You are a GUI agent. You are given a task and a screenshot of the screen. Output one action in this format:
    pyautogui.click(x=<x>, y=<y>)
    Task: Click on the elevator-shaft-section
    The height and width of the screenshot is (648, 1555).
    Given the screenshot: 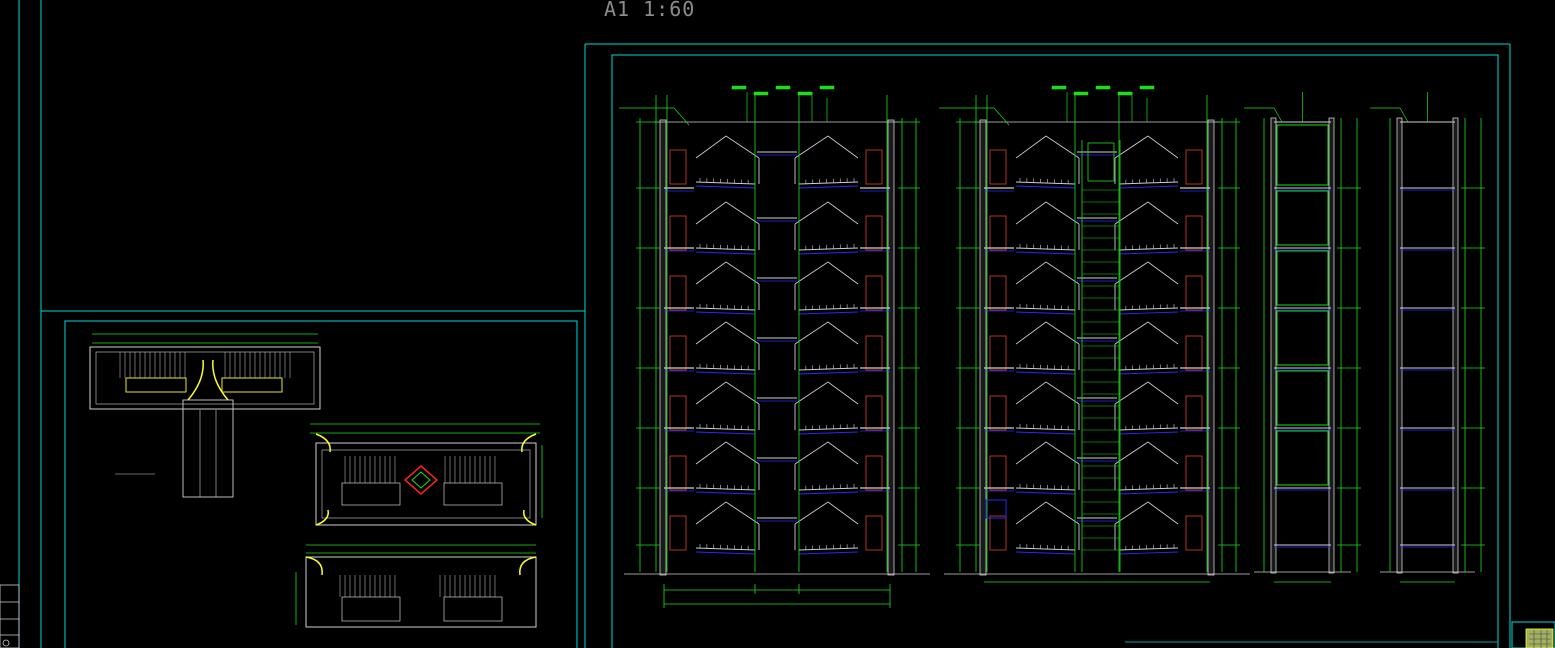 What is the action you would take?
    pyautogui.click(x=1302, y=337)
    